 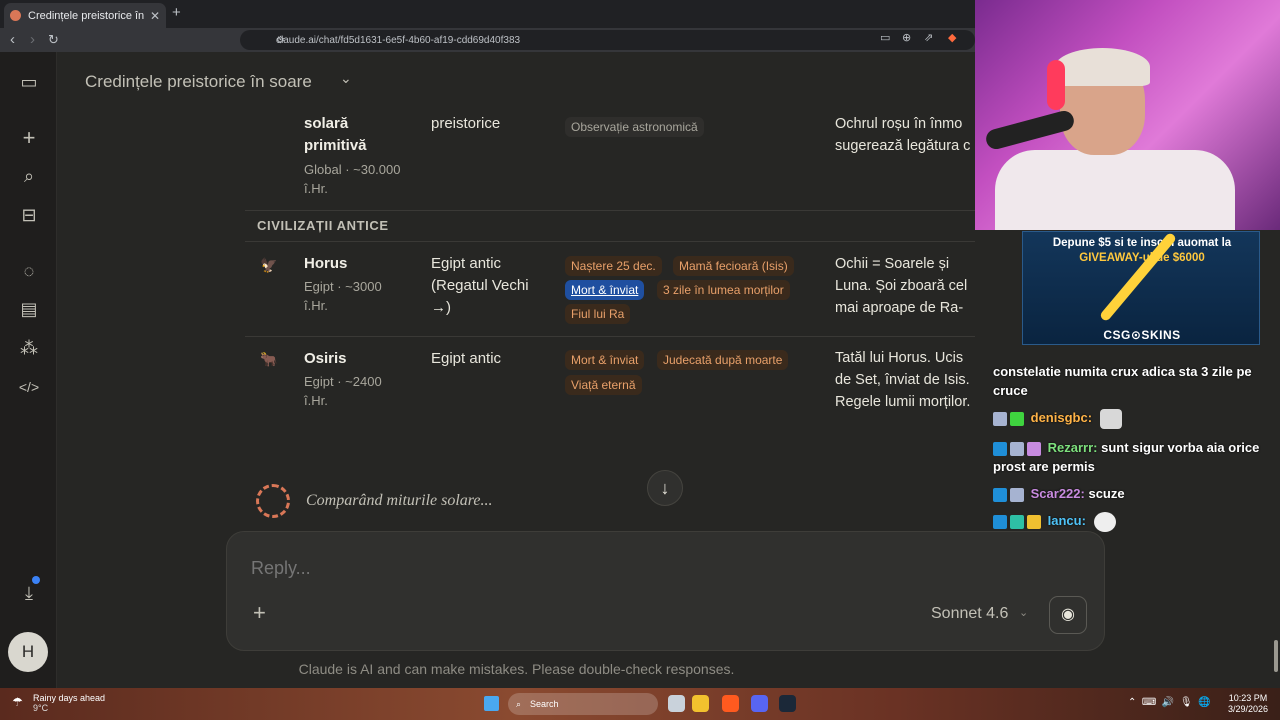 What do you see at coordinates (269, 359) in the screenshot?
I see `bull-icon: 🐂` at bounding box center [269, 359].